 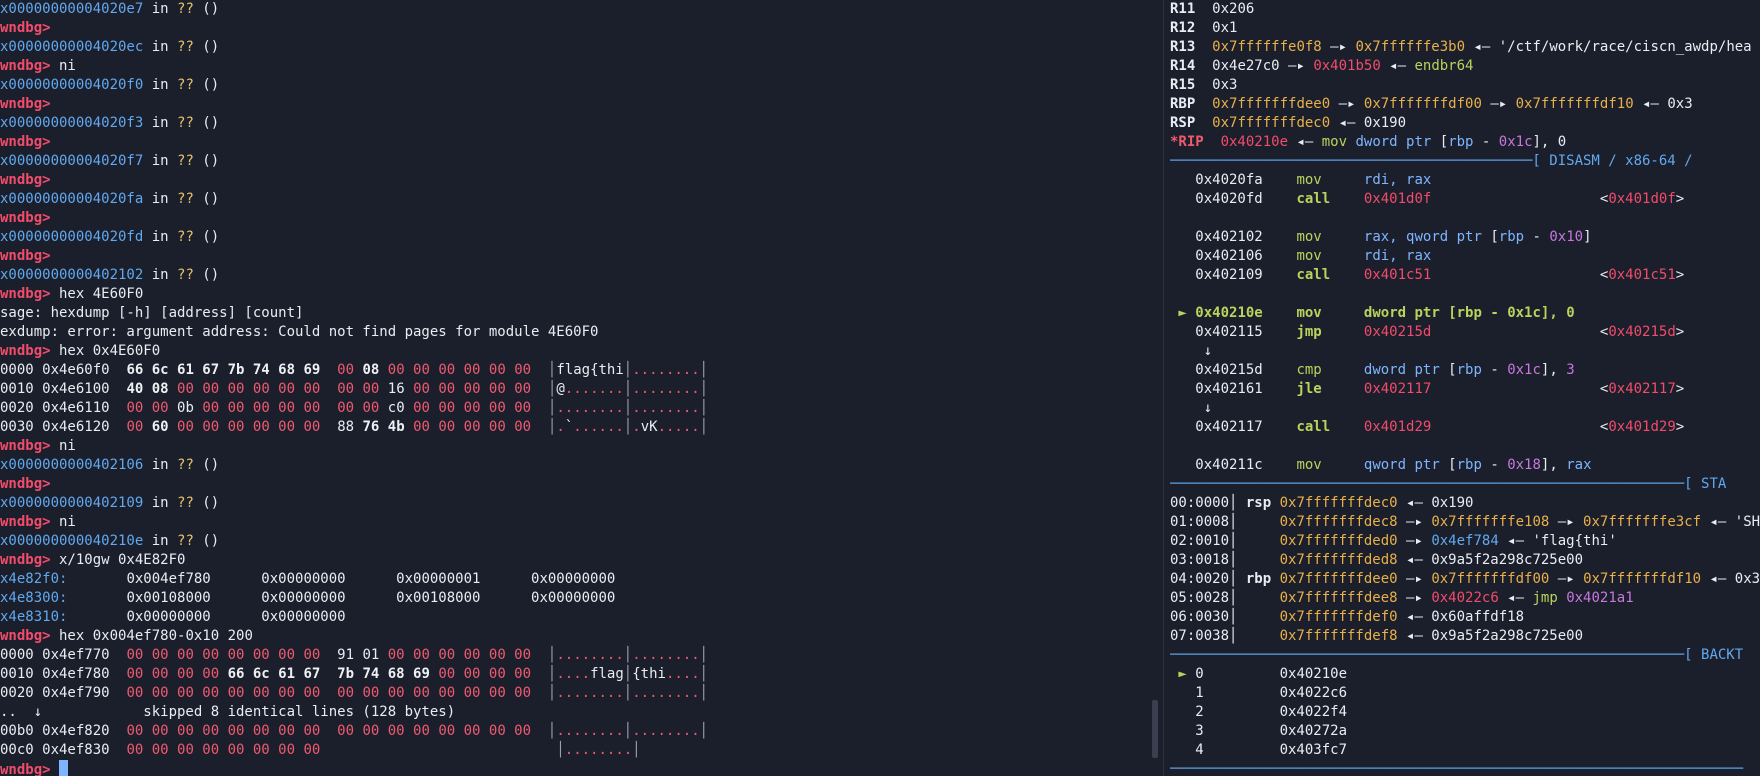 What do you see at coordinates (1397, 66) in the screenshot?
I see `context-text: ◂—` at bounding box center [1397, 66].